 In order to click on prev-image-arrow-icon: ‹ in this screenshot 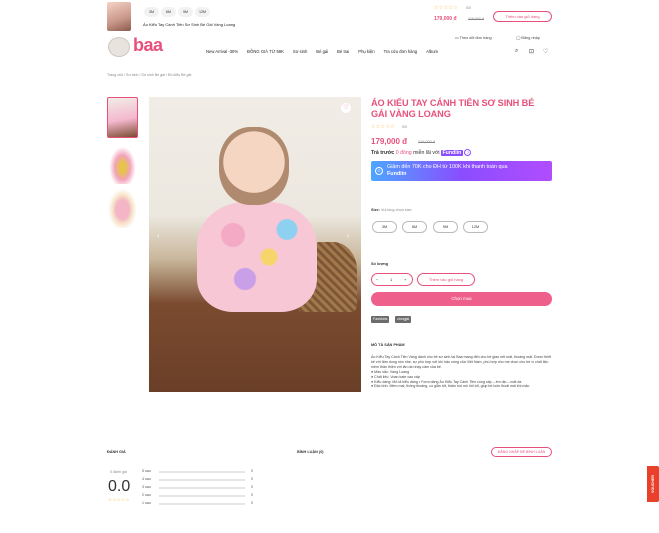, I will do `click(158, 236)`.